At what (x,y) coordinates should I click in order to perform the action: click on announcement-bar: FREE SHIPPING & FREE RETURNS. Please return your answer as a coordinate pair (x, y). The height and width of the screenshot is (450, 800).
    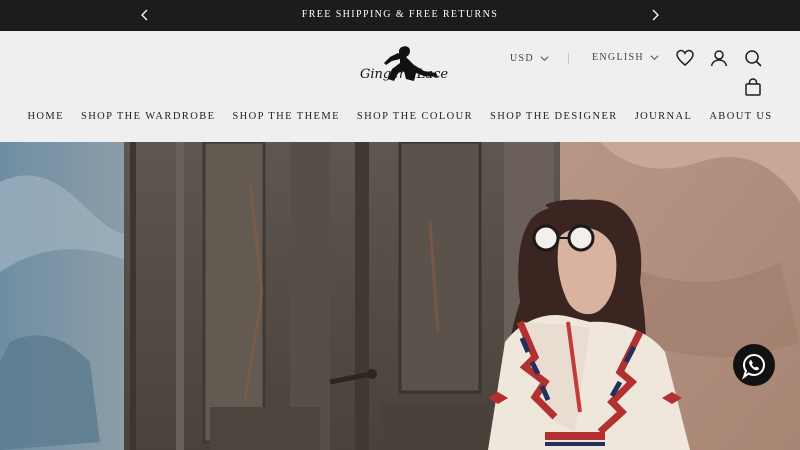
    Looking at the image, I should click on (400, 15).